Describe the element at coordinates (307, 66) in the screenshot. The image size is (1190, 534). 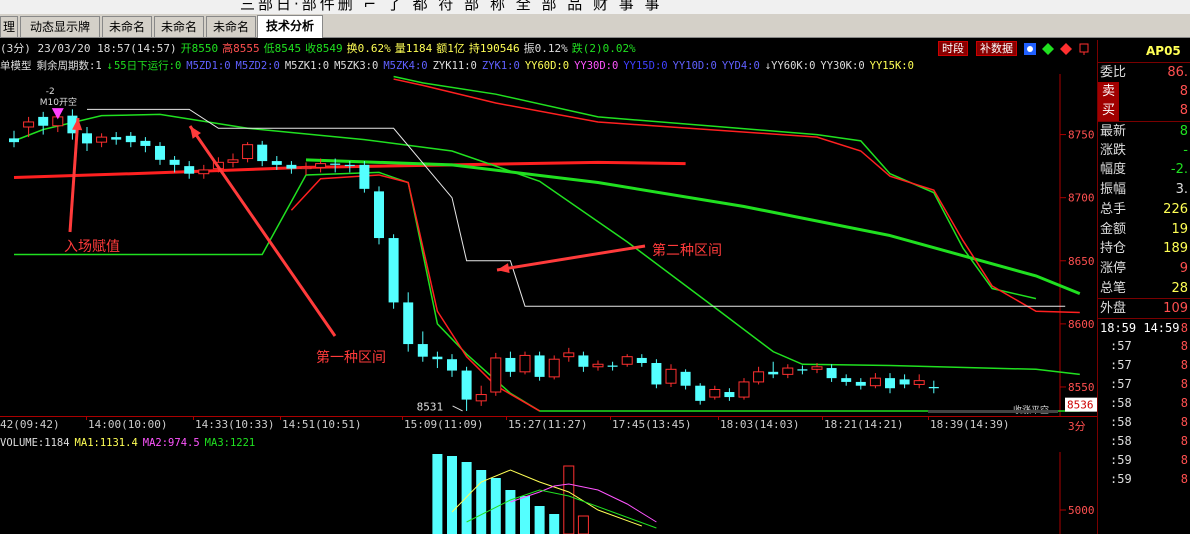
I see `indicator-2: M5ZK1:0` at that location.